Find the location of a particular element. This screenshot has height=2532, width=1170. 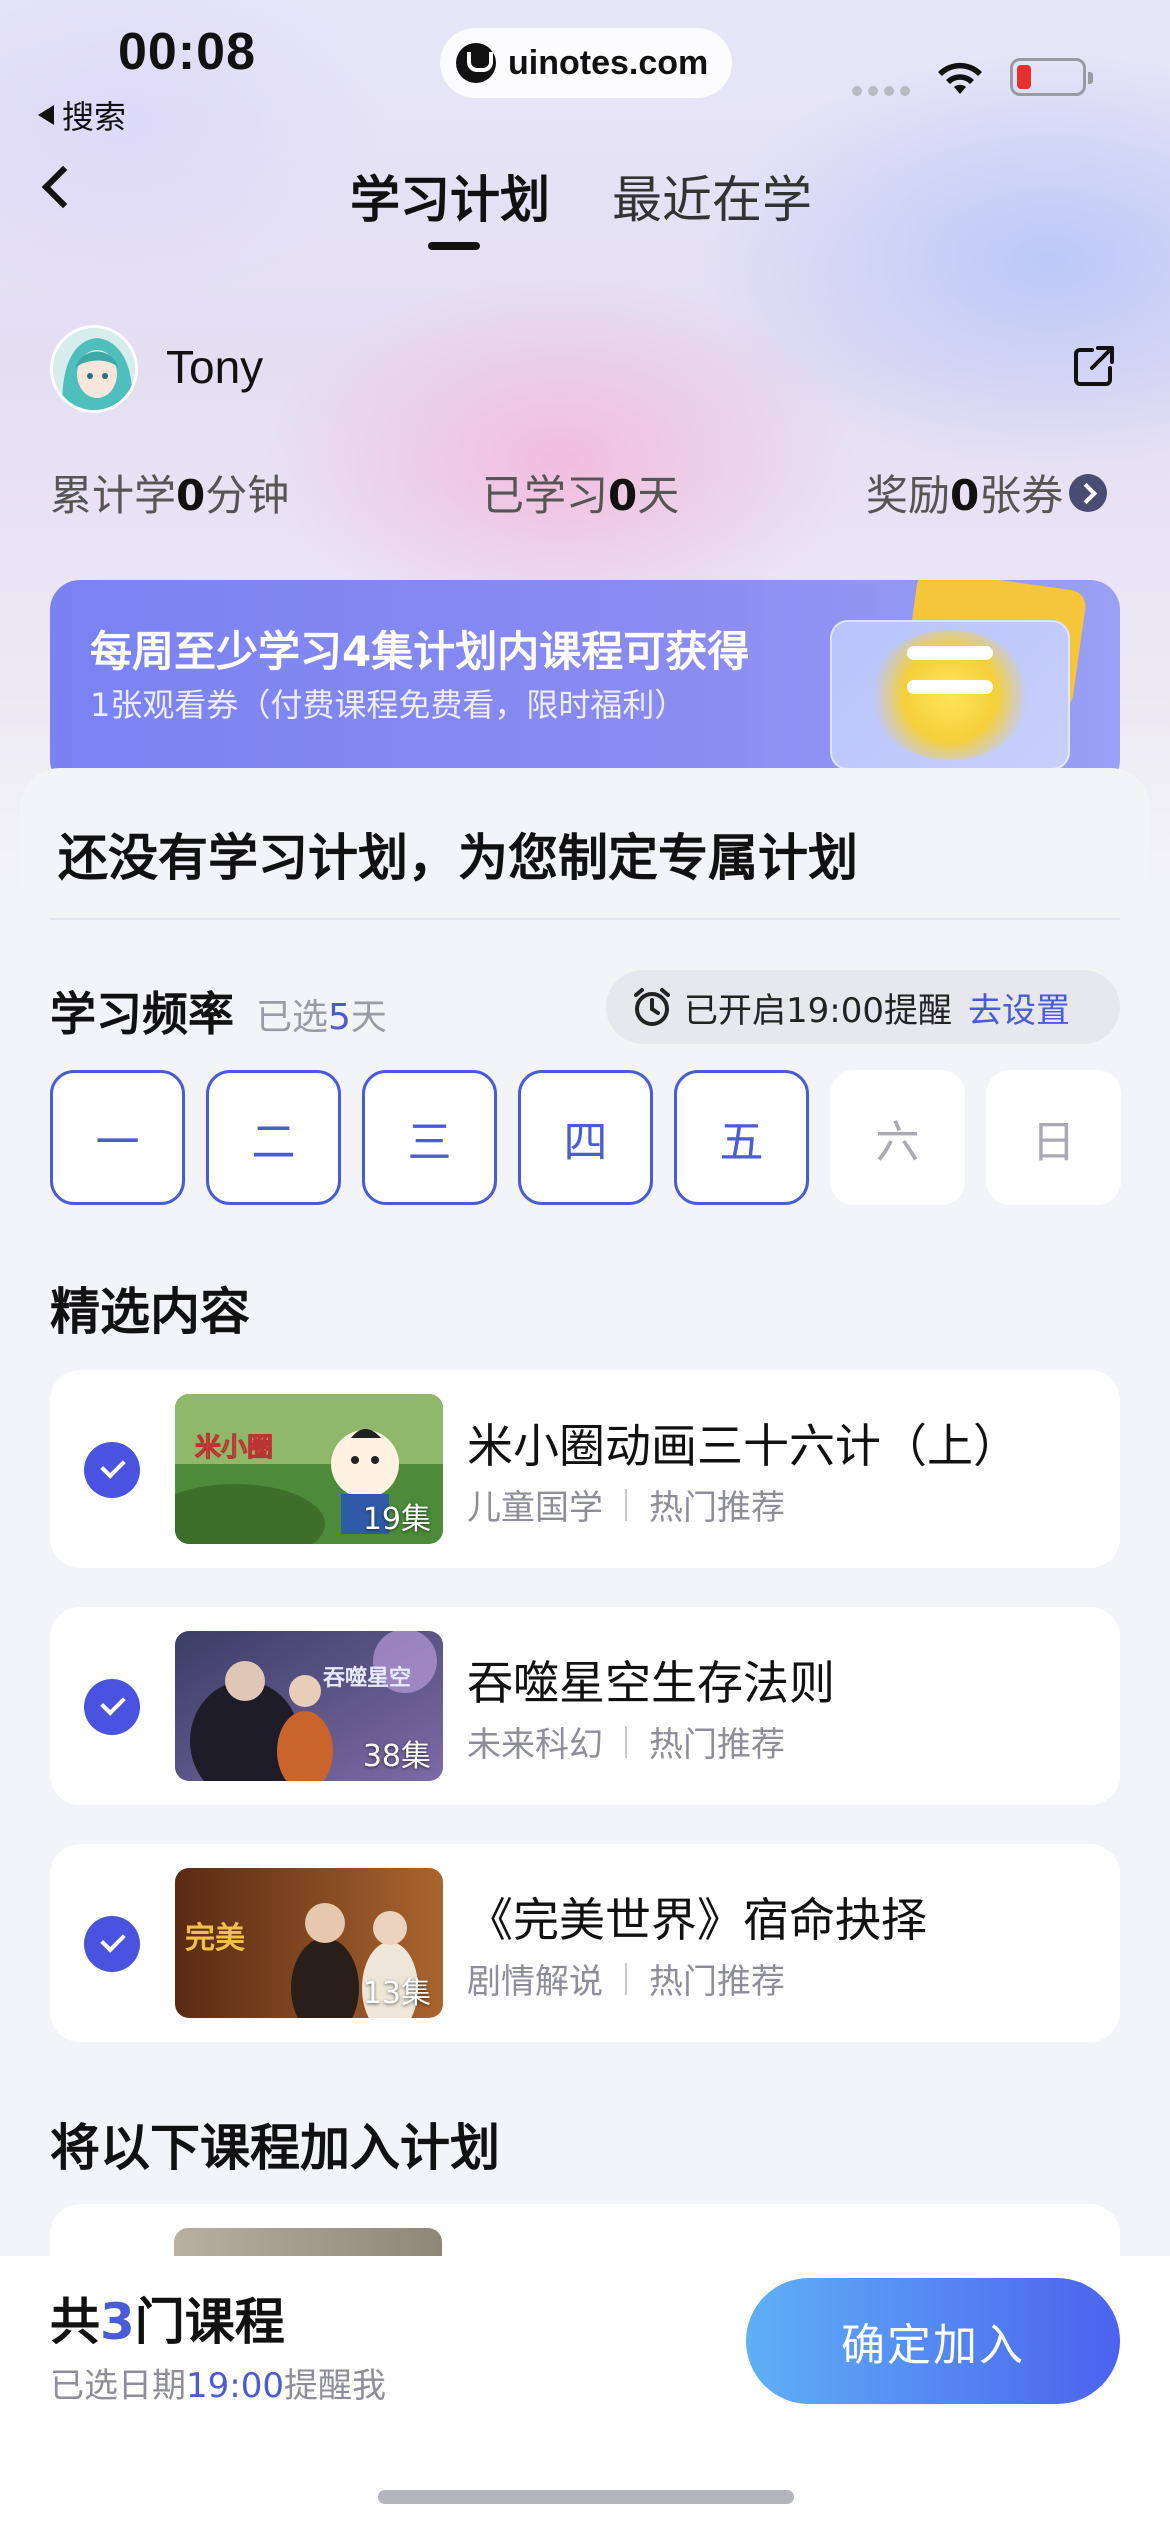

frequency-selected-count: 已选5天 is located at coordinates (321, 1017).